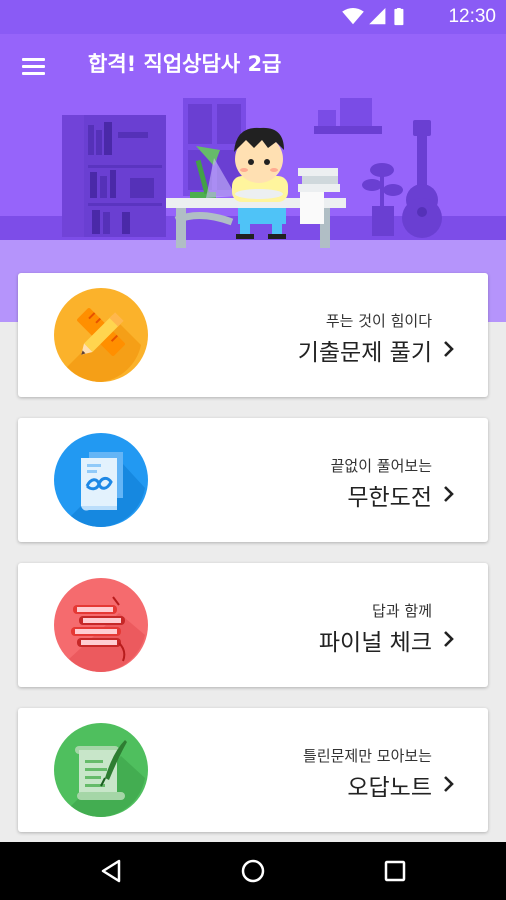  I want to click on wifi-icon, so click(353, 16).